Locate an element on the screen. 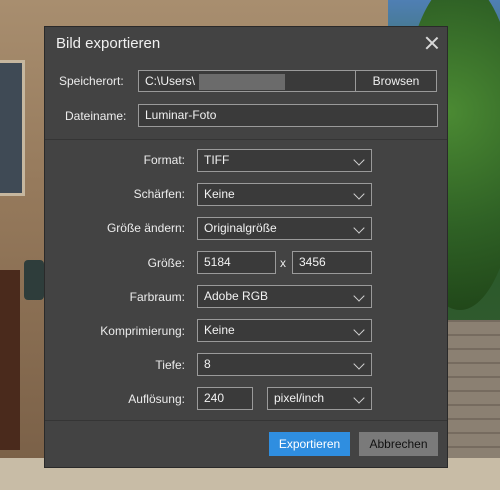 This screenshot has width=500, height=490. building-window is located at coordinates (12, 128).